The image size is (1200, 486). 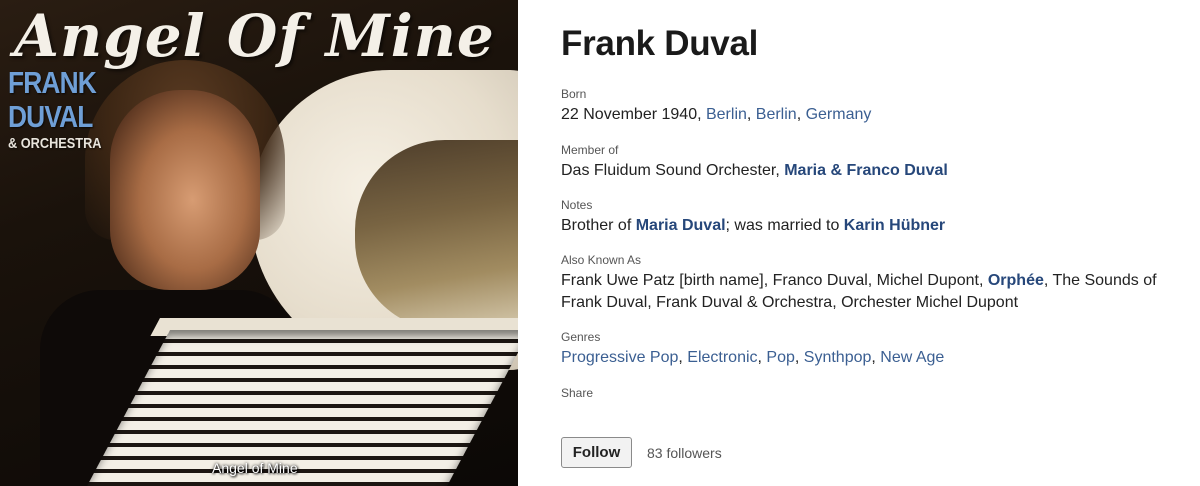 What do you see at coordinates (601, 260) in the screenshot?
I see `aka-label: Also Known As` at bounding box center [601, 260].